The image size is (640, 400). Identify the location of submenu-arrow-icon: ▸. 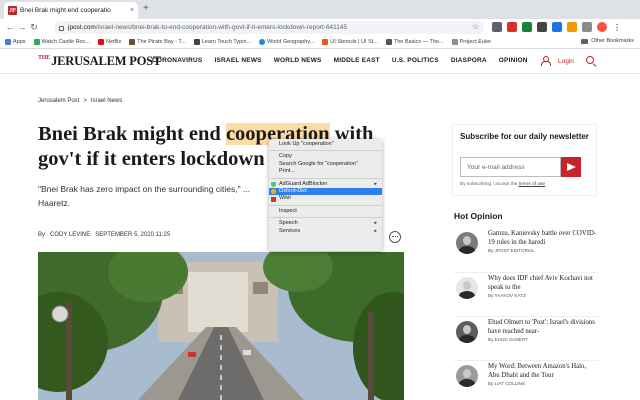
(375, 183).